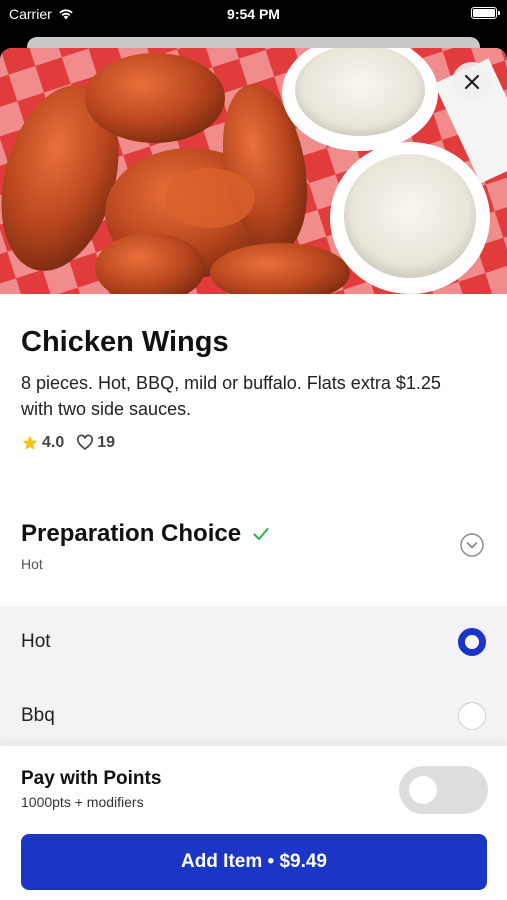 Image resolution: width=507 pixels, height=900 pixels. I want to click on close-button, so click(472, 82).